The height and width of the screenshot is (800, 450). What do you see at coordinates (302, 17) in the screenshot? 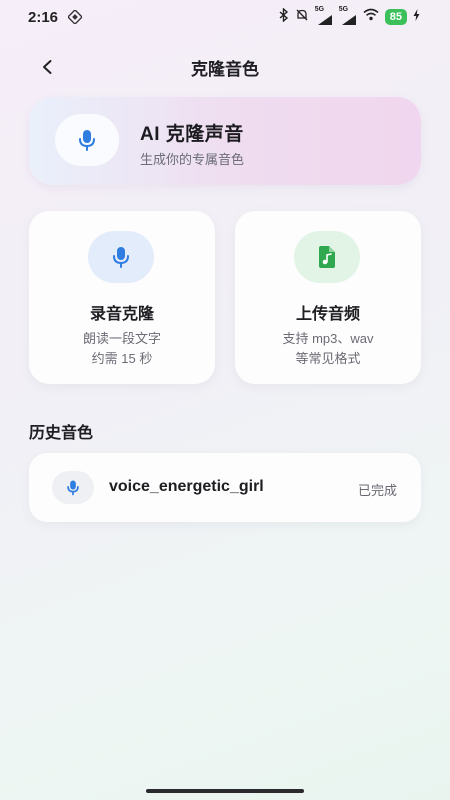
I see `mute-bell-icon` at bounding box center [302, 17].